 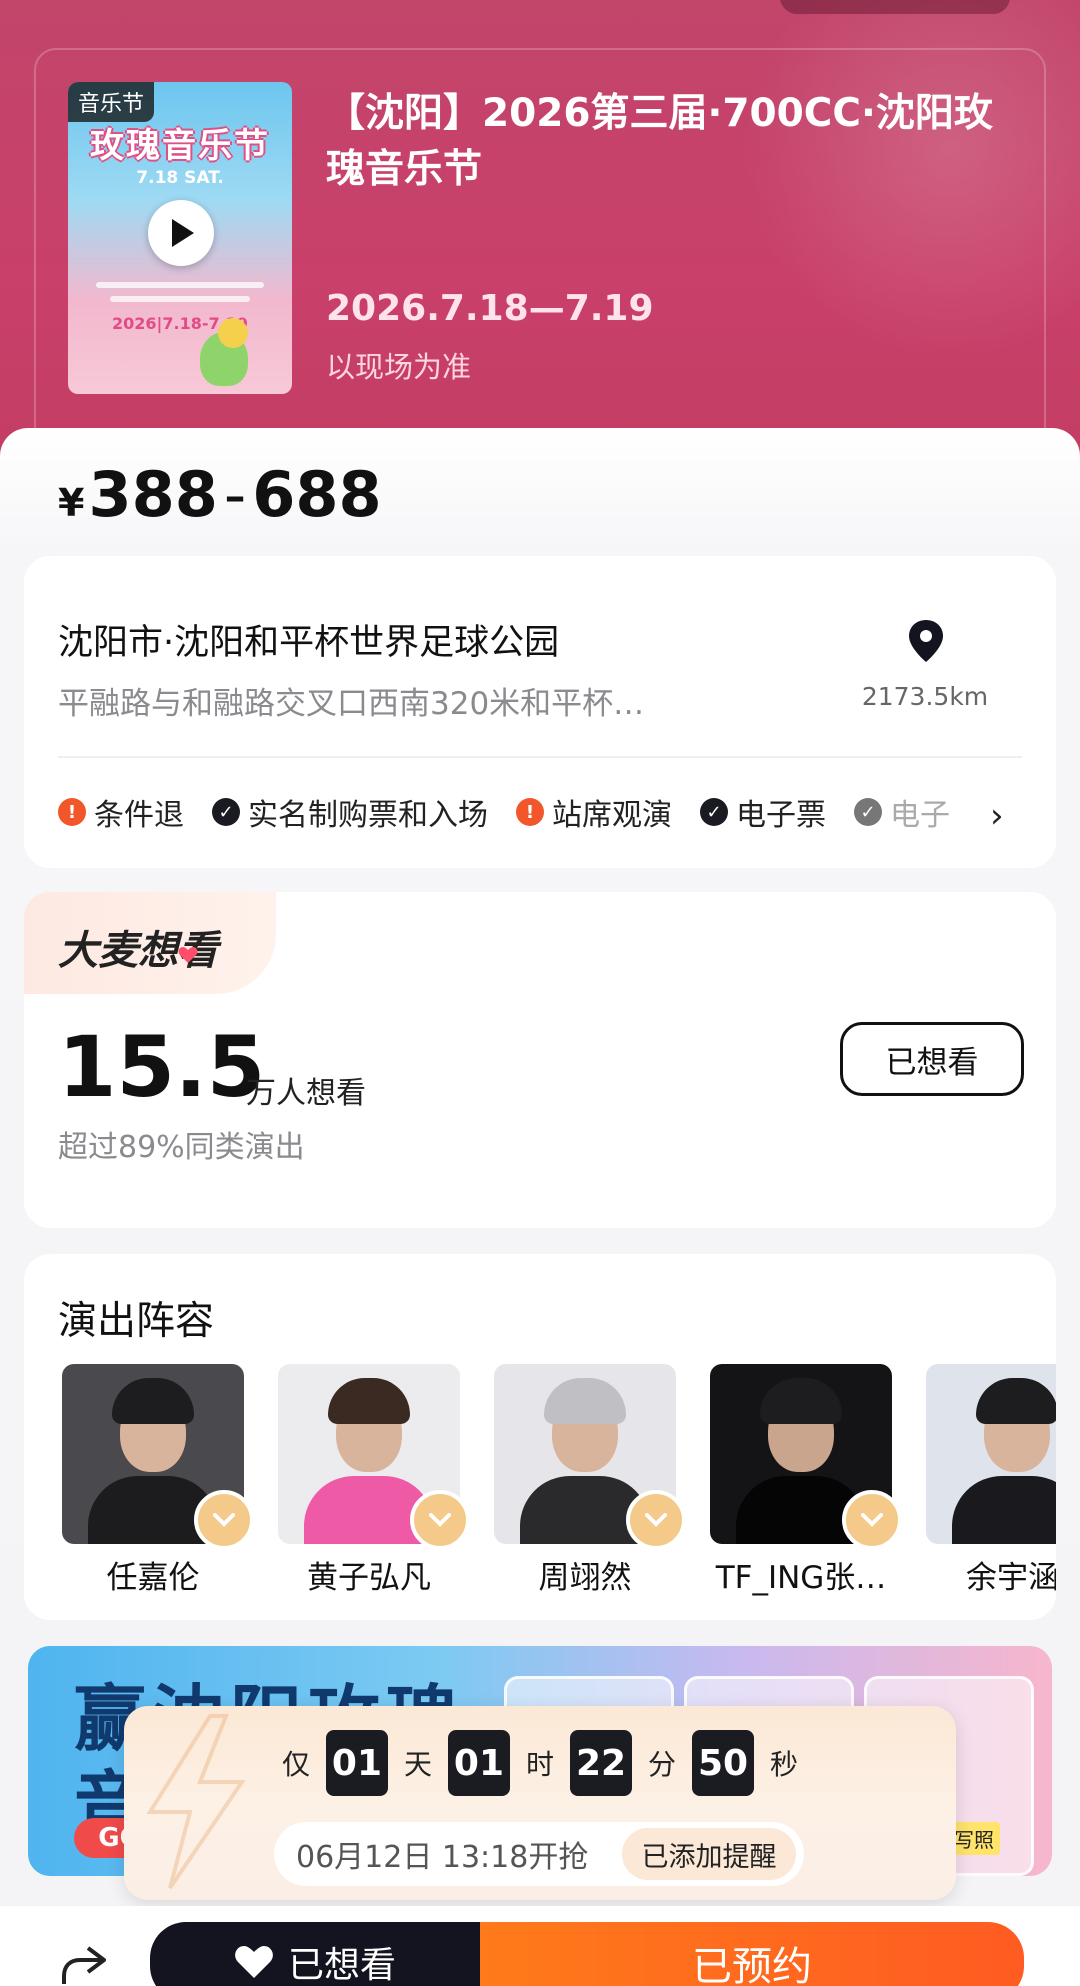 I want to click on artist-card: 黄子弘凡, so click(x=374, y=1480).